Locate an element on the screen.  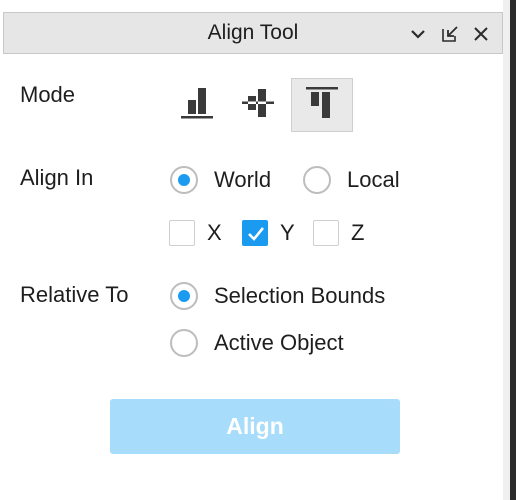
relative-to-label: Relative To is located at coordinates (74, 294).